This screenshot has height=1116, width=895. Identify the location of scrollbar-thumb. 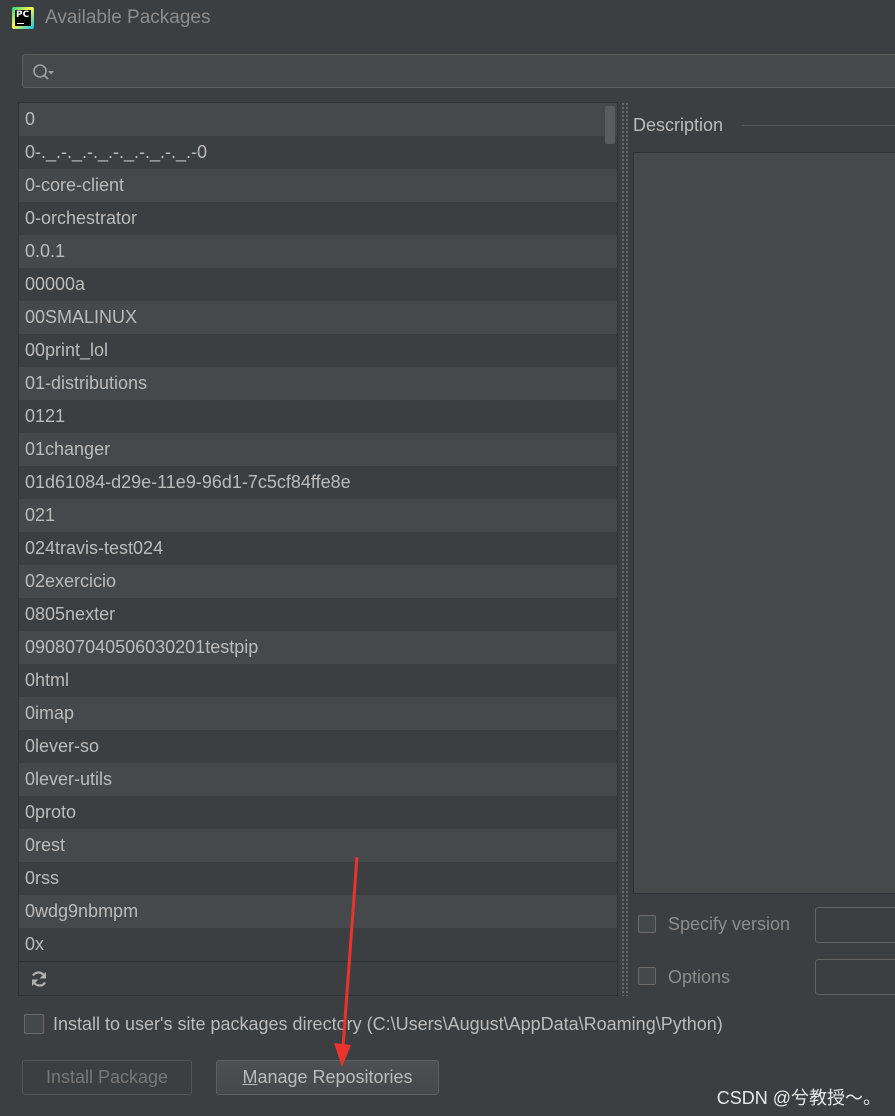
(610, 125).